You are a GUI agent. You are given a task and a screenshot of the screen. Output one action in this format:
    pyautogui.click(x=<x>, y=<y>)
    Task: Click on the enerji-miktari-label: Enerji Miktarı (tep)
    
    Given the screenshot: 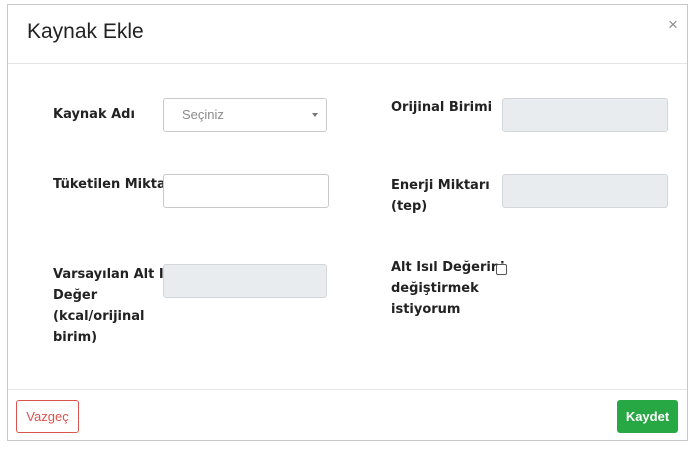 What is the action you would take?
    pyautogui.click(x=440, y=196)
    